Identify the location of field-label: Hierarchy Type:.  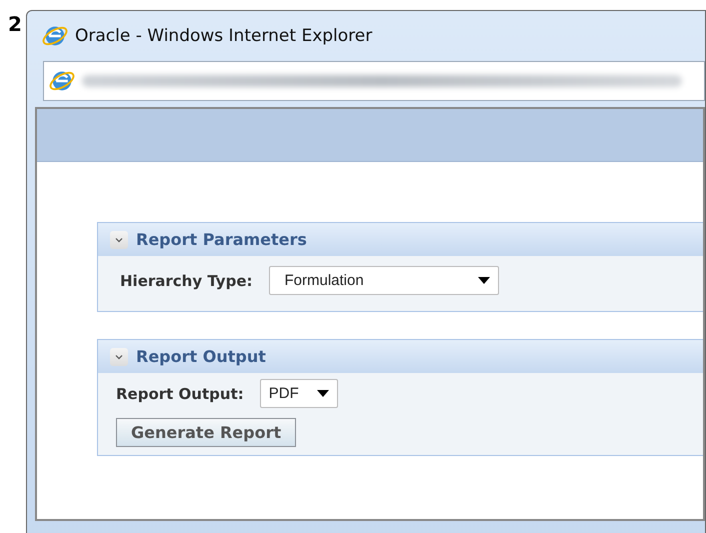
(186, 281).